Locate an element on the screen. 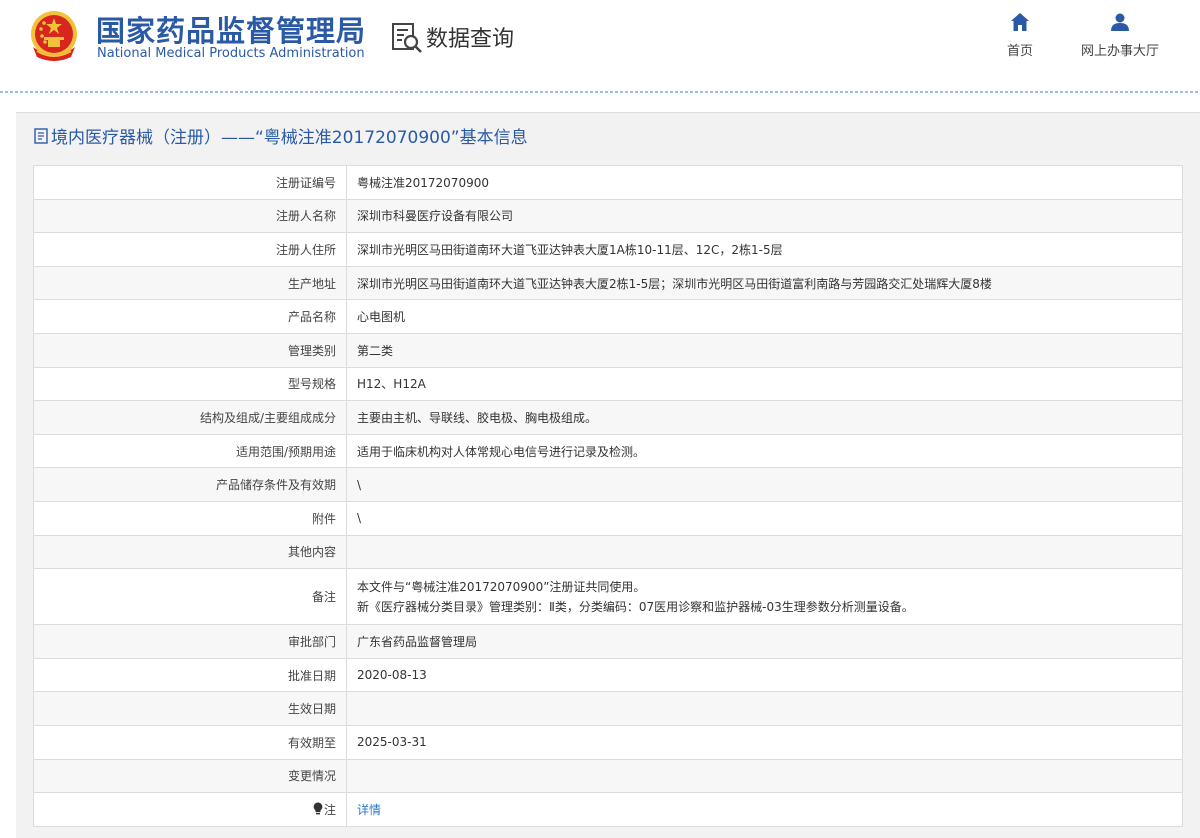  data-query-label: 数据查询 is located at coordinates (470, 39).